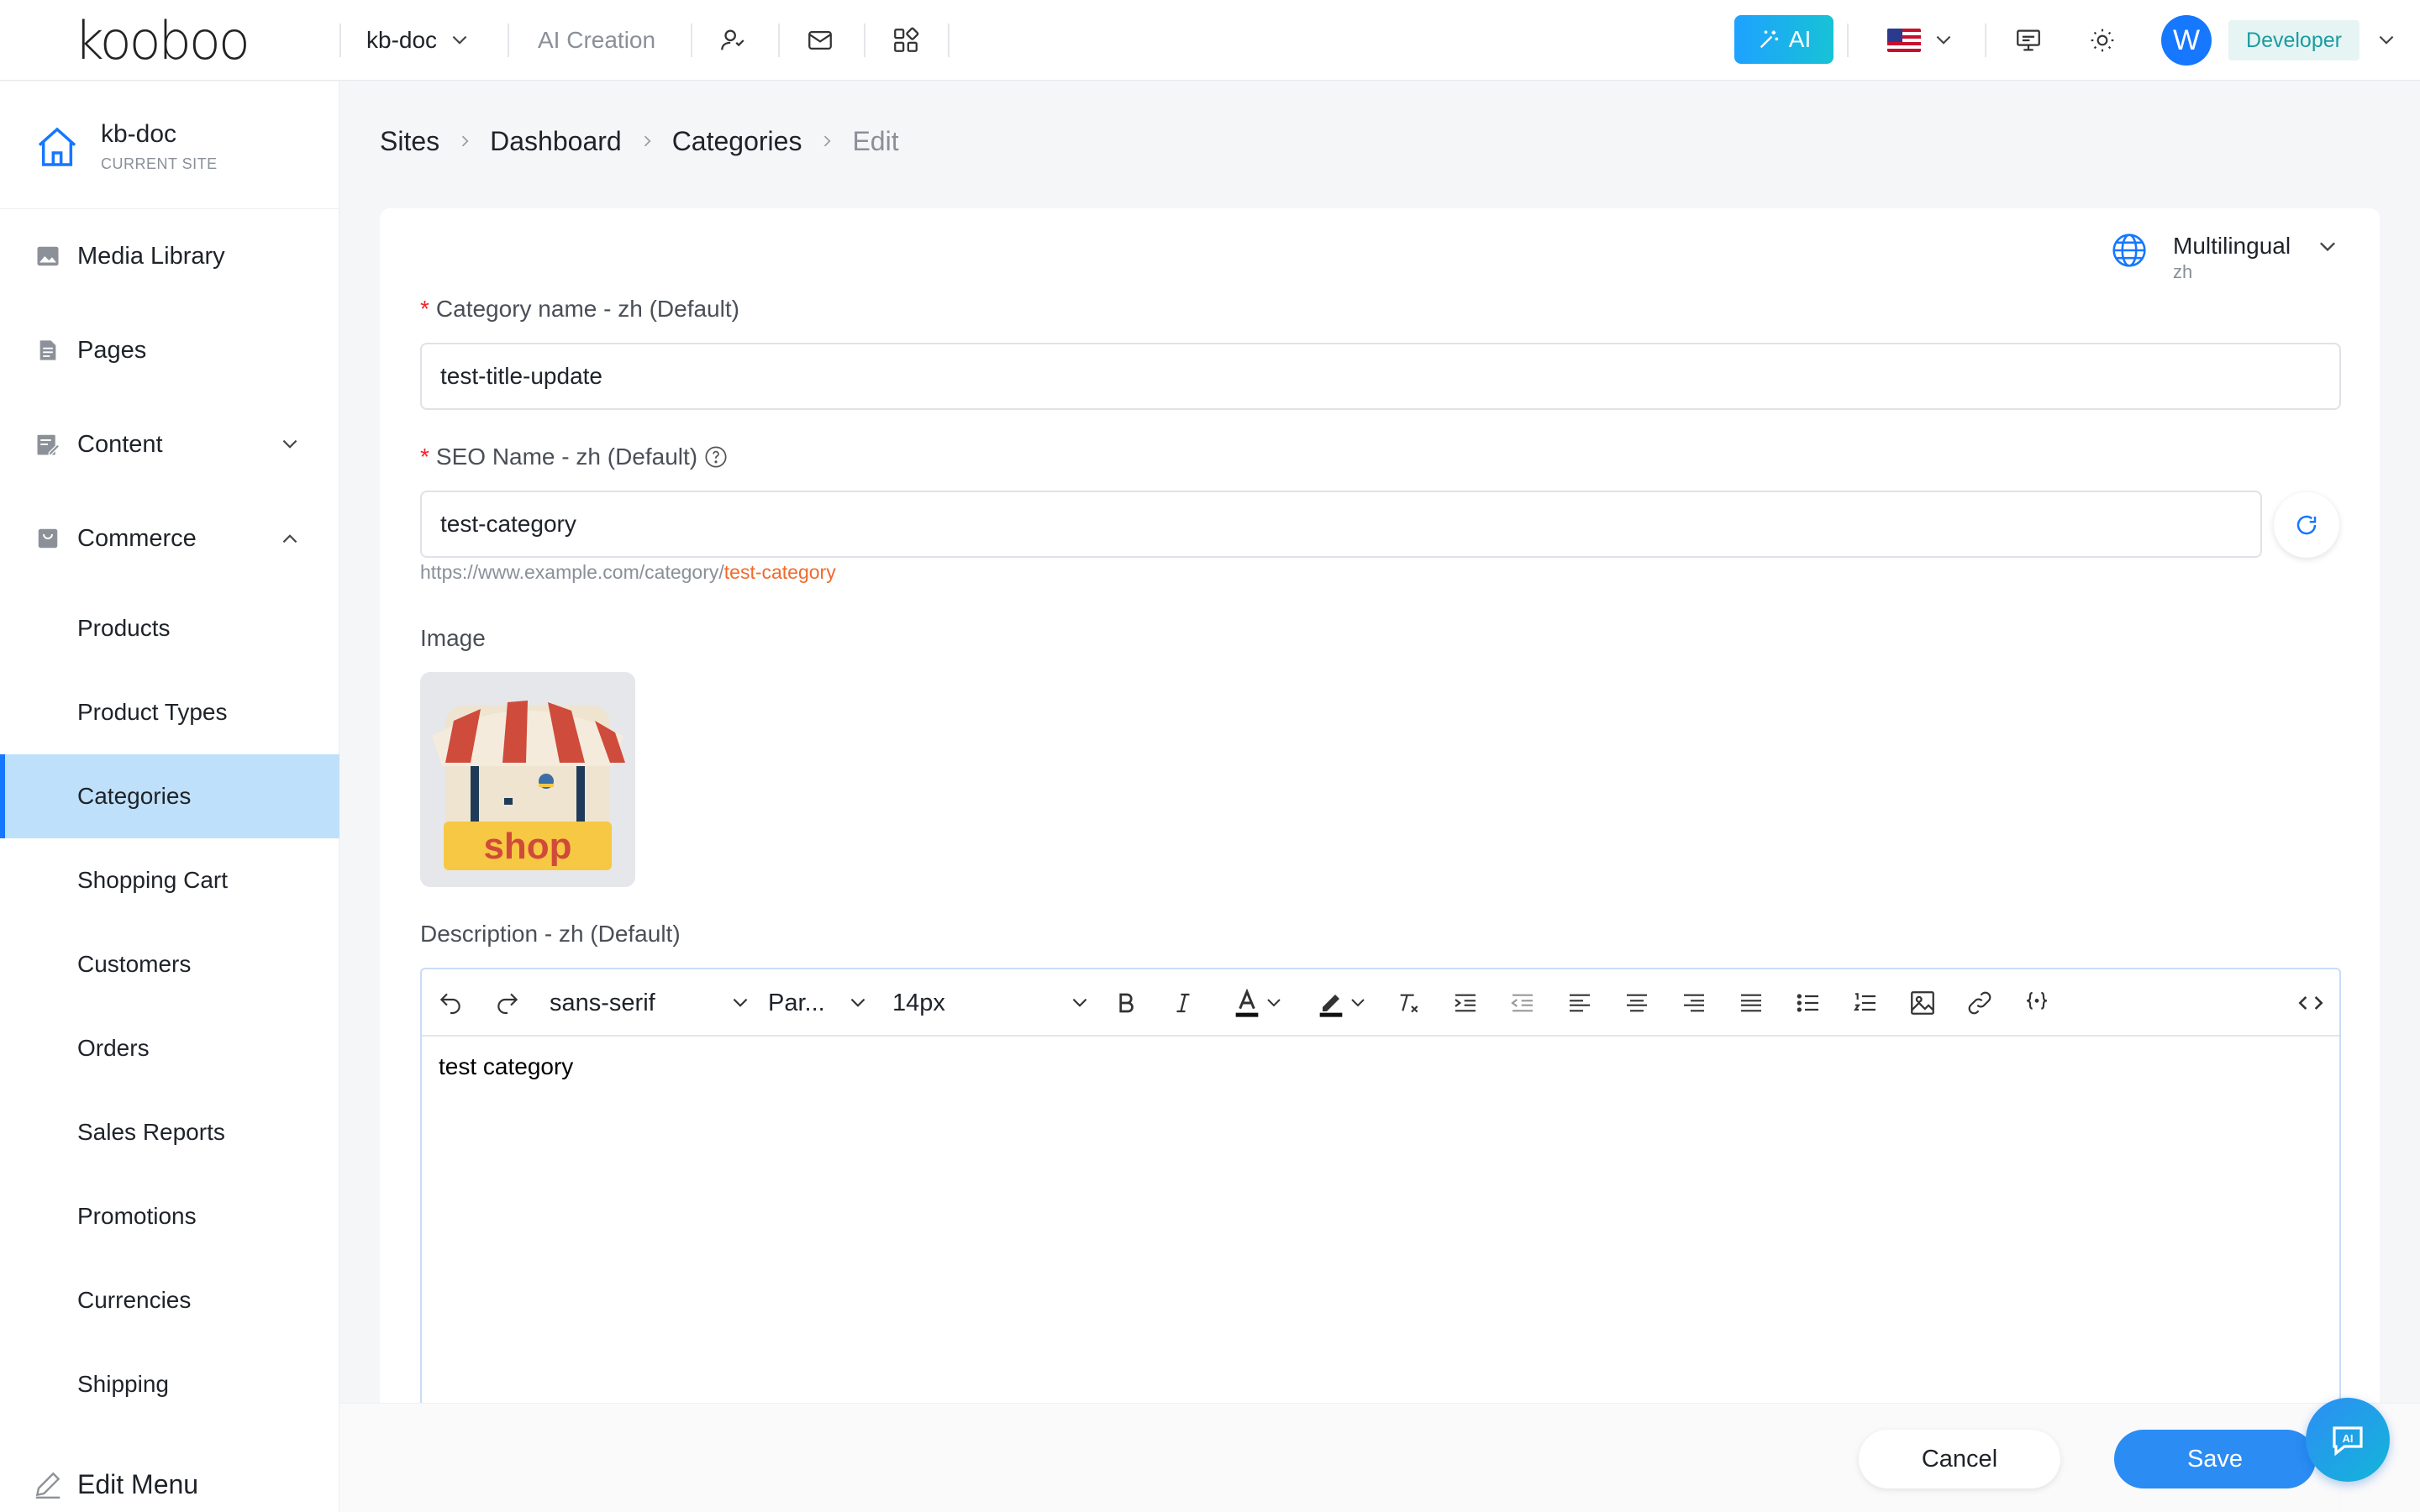  What do you see at coordinates (1523, 1003) in the screenshot?
I see `outdent-icon` at bounding box center [1523, 1003].